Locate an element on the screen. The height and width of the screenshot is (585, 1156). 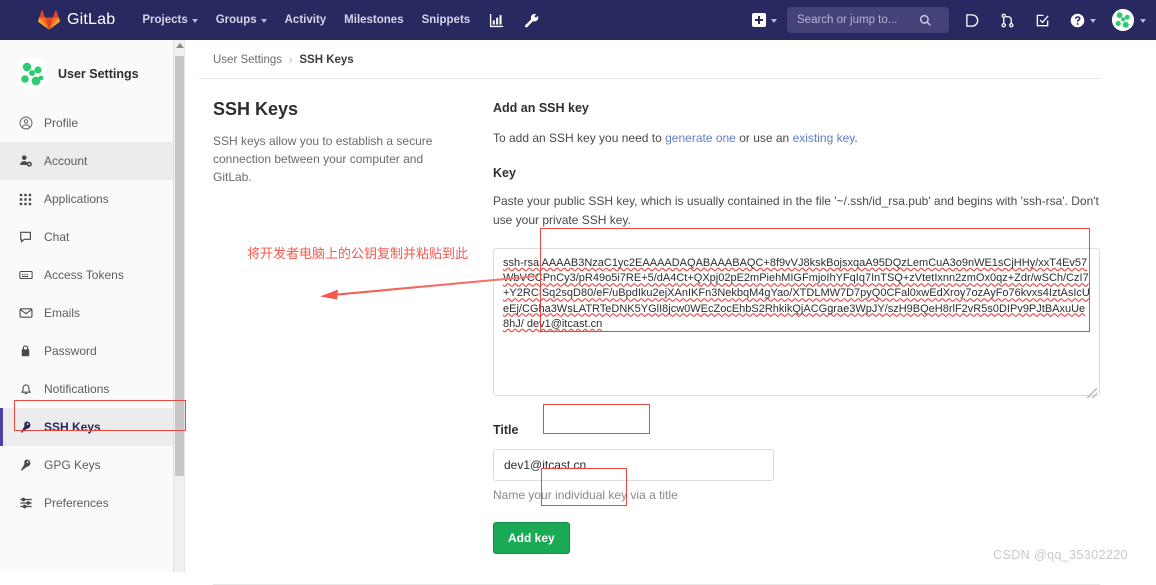
avatar is located at coordinates (1123, 20).